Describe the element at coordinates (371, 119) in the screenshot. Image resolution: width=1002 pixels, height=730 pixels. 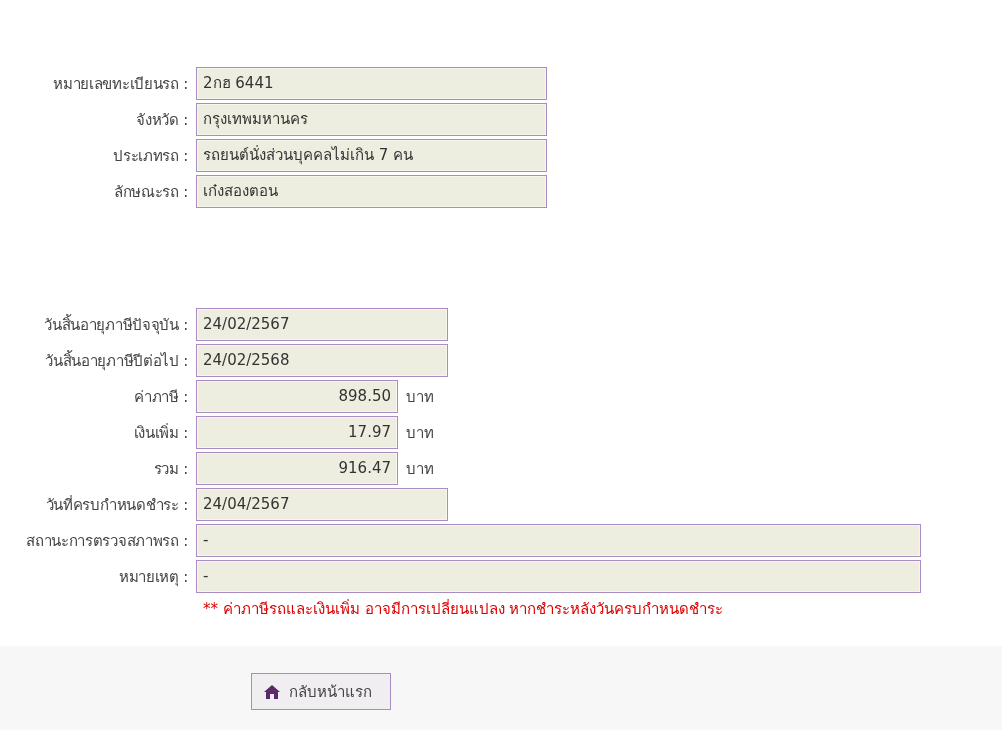
I see `input-field: กรุงเทพมหานคร` at that location.